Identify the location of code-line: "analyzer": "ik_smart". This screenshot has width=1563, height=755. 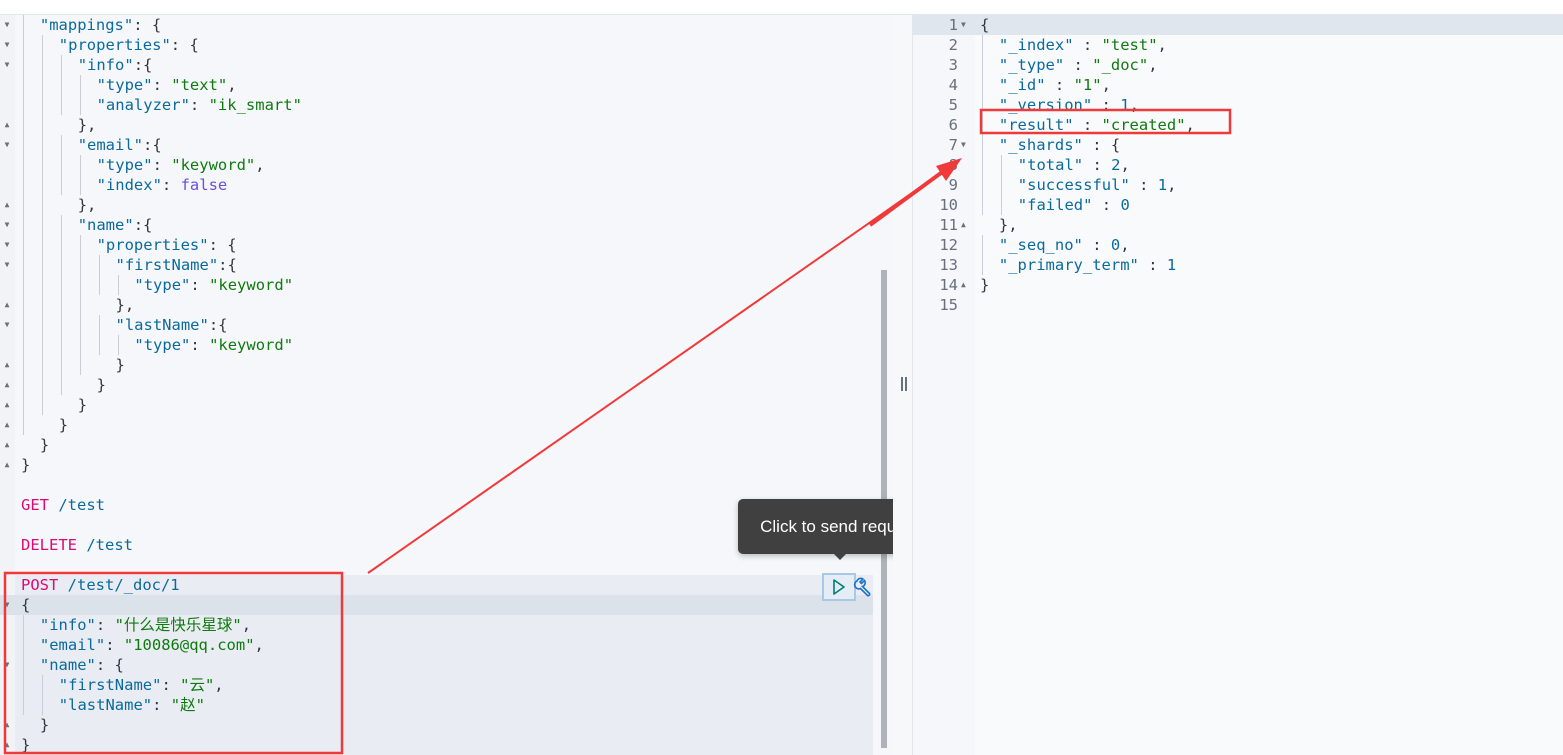
(199, 105).